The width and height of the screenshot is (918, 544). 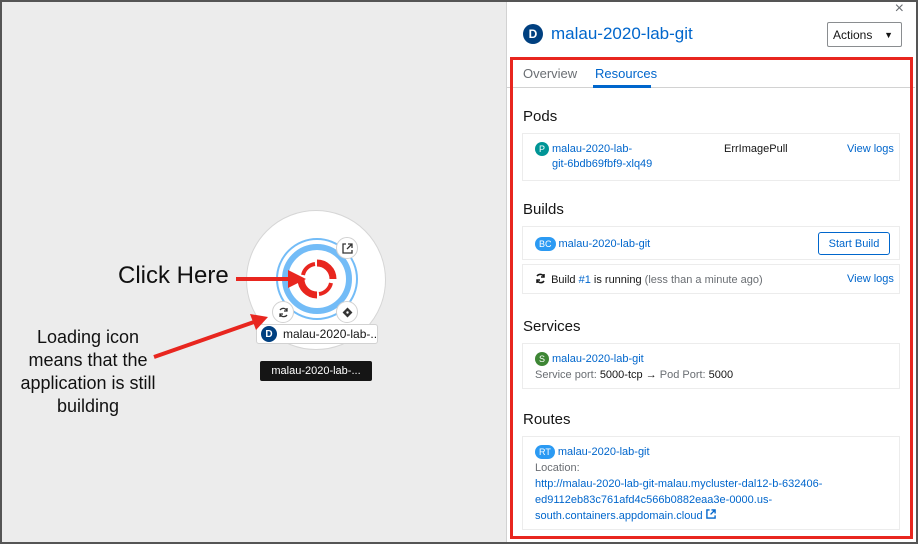 What do you see at coordinates (283, 312) in the screenshot?
I see `refresh-icon` at bounding box center [283, 312].